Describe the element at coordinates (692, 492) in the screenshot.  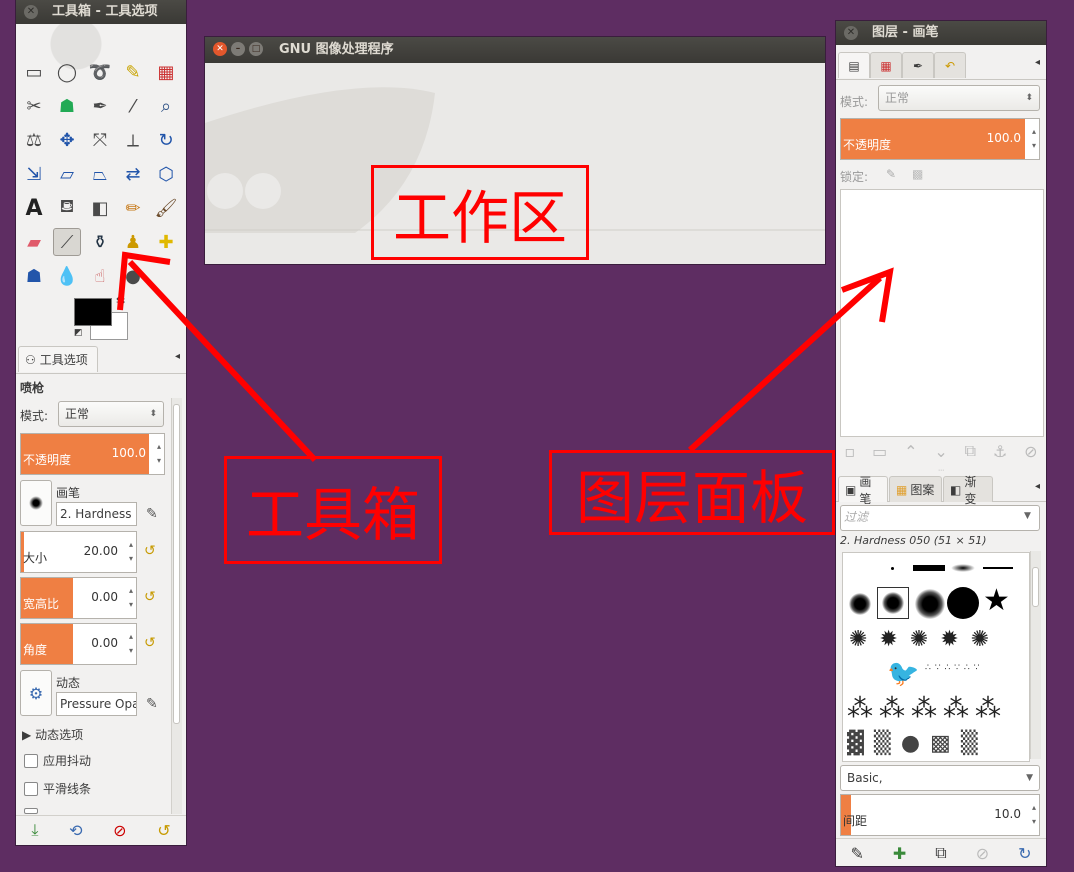
I see `layers-panel-annotation: 图层面板` at that location.